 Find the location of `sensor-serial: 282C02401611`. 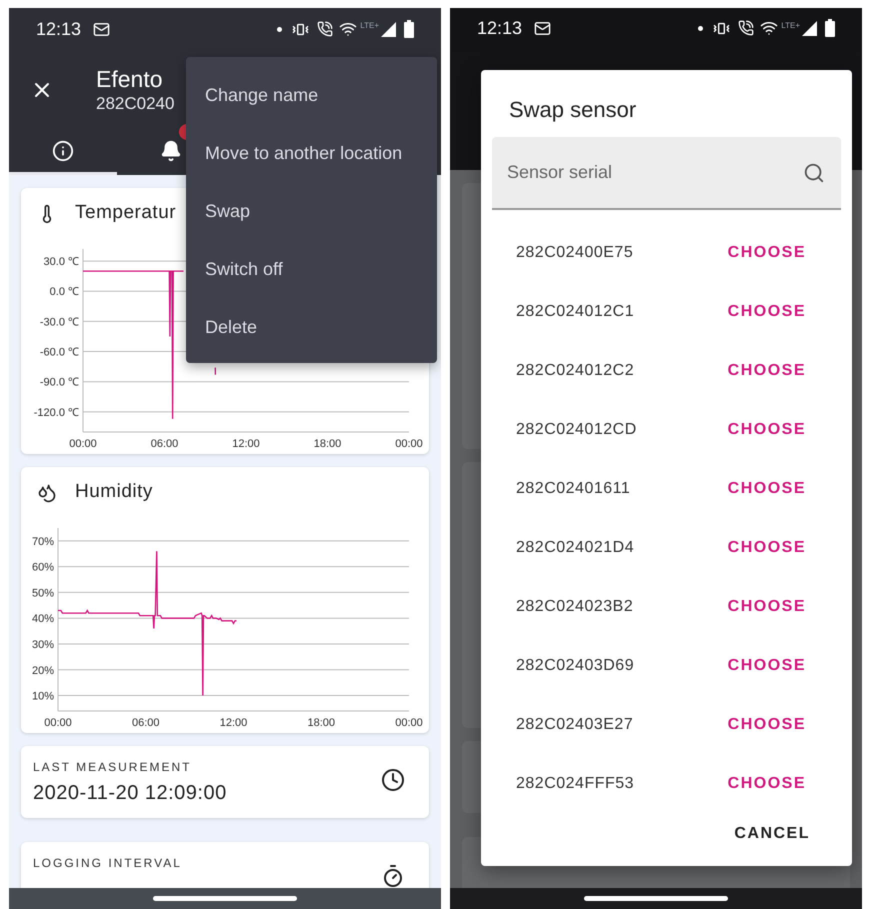

sensor-serial: 282C02401611 is located at coordinates (574, 488).